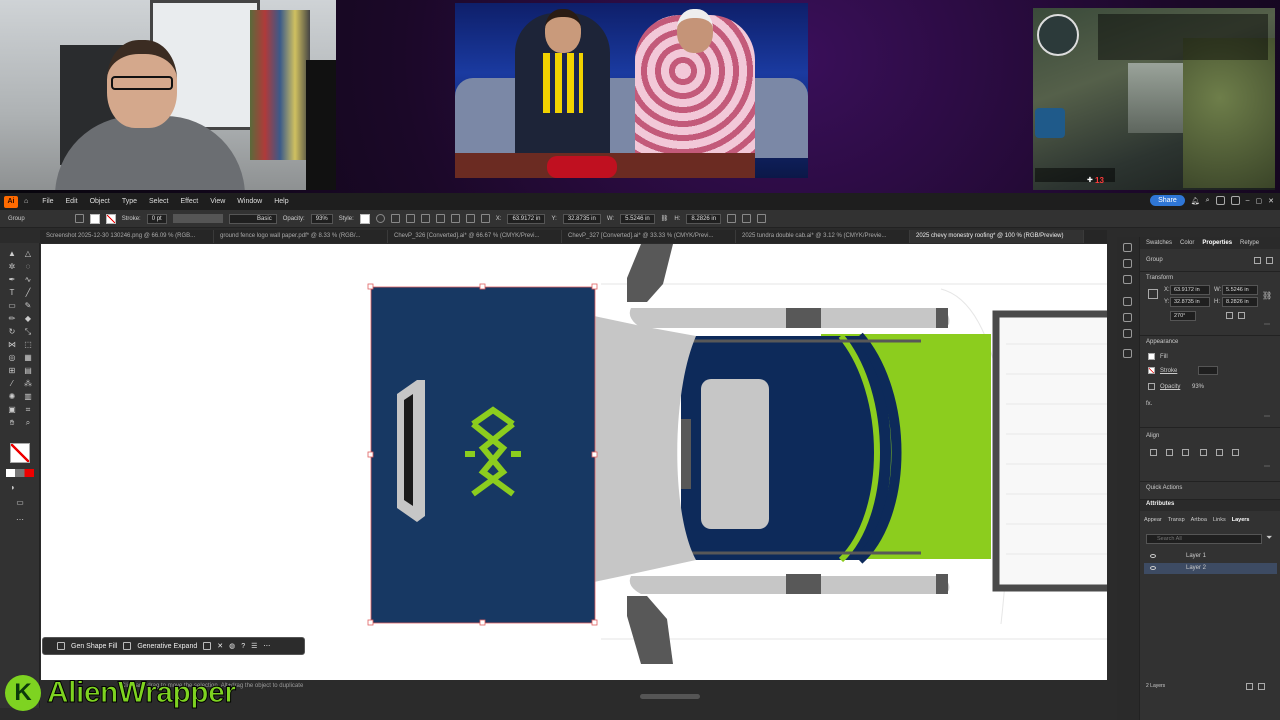 This screenshot has width=1280, height=720. What do you see at coordinates (28, 267) in the screenshot?
I see `lasso-tool-icon: ◌` at bounding box center [28, 267].